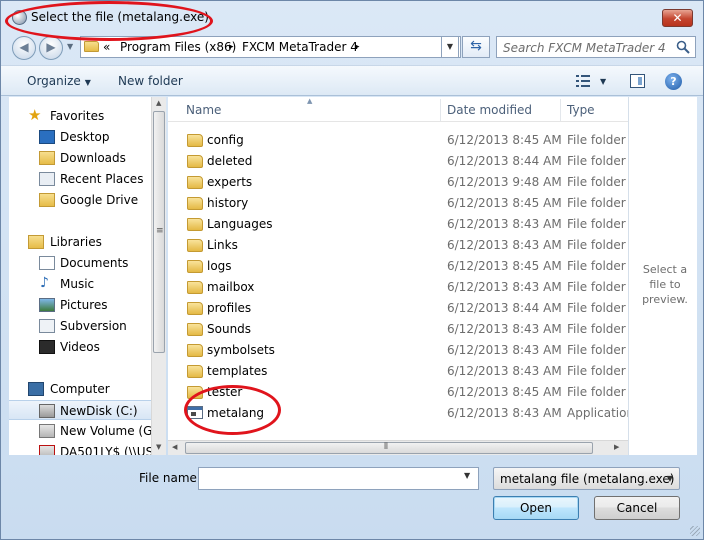 The height and width of the screenshot is (540, 704). What do you see at coordinates (158, 447) in the screenshot?
I see `scroll-down-icon: ▼` at bounding box center [158, 447].